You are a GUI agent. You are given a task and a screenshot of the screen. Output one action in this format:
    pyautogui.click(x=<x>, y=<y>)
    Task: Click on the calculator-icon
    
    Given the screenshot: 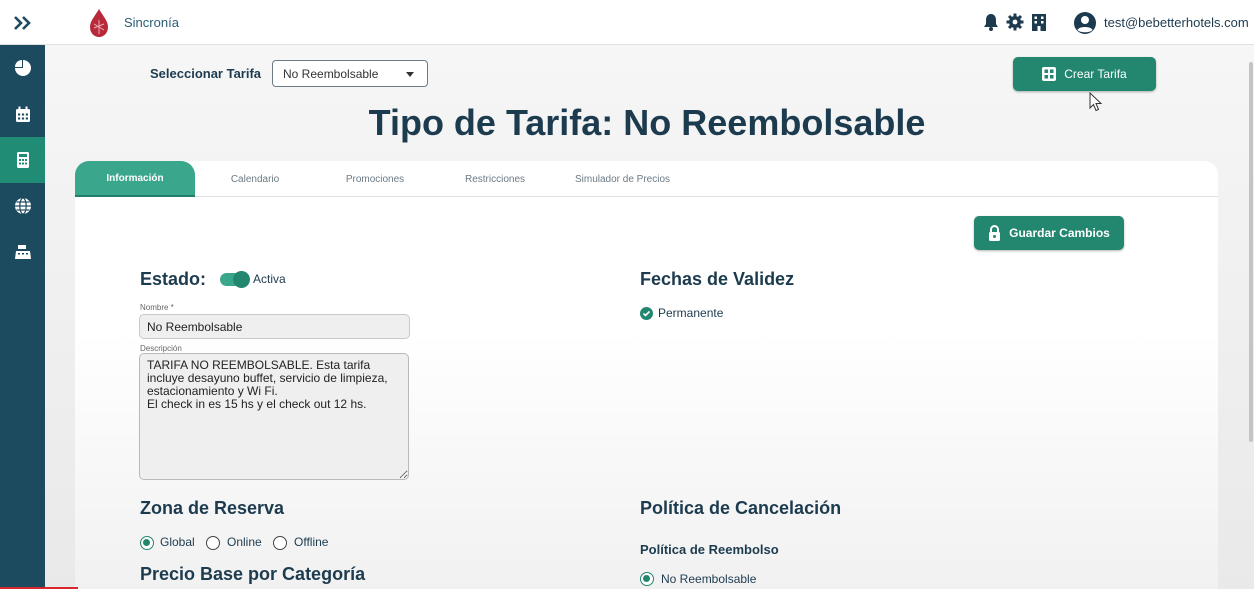 What is the action you would take?
    pyautogui.click(x=22, y=160)
    